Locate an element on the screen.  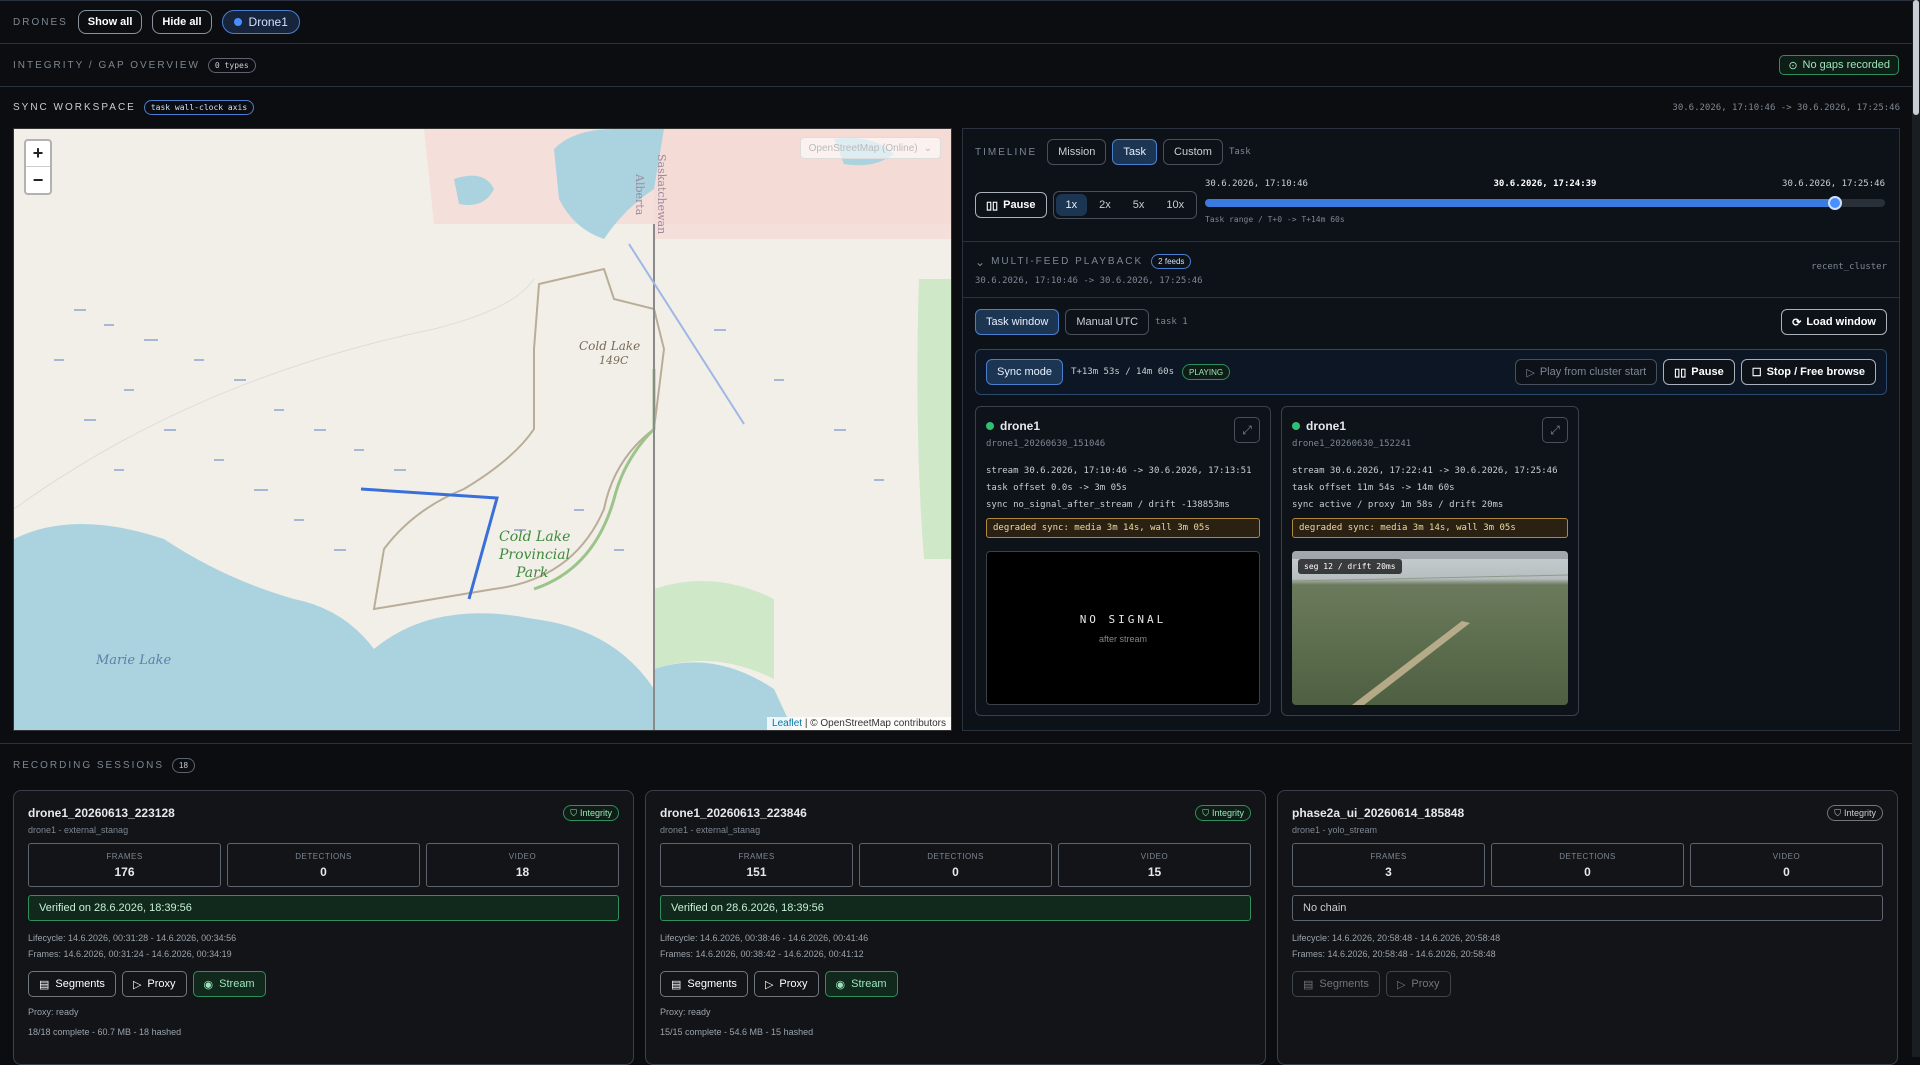
scrollbar is located at coordinates (1916, 528).